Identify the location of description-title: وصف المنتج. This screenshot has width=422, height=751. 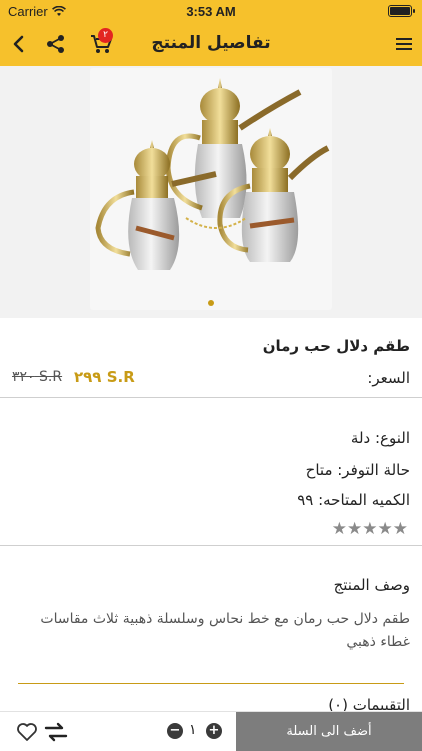
(371, 585).